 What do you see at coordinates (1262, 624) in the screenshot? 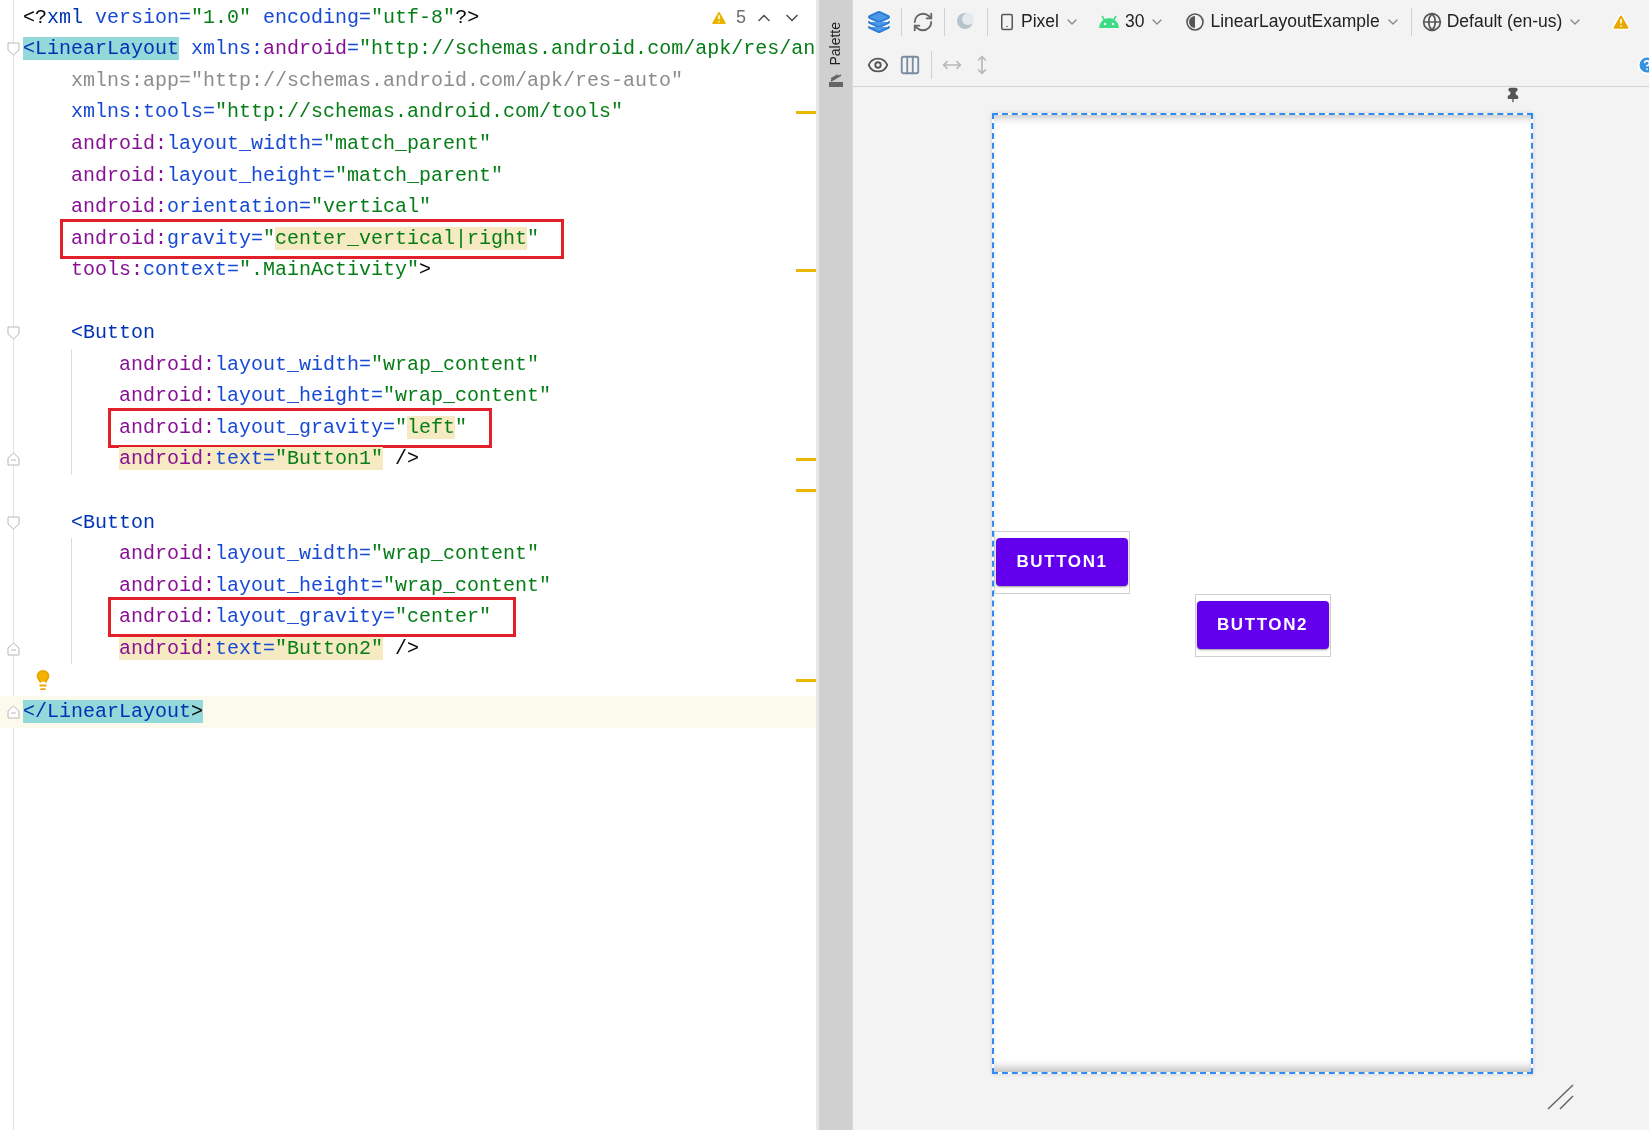
I see `preview-button: BUTTON2` at bounding box center [1262, 624].